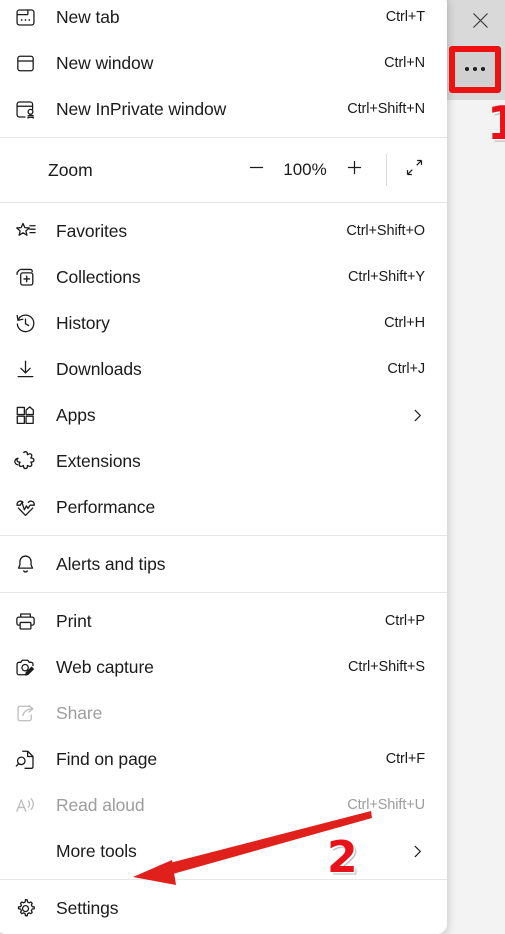 Image resolution: width=505 pixels, height=934 pixels. Describe the element at coordinates (223, 759) in the screenshot. I see `menu-item-find-on-page: Find on page Ctrl+F` at that location.